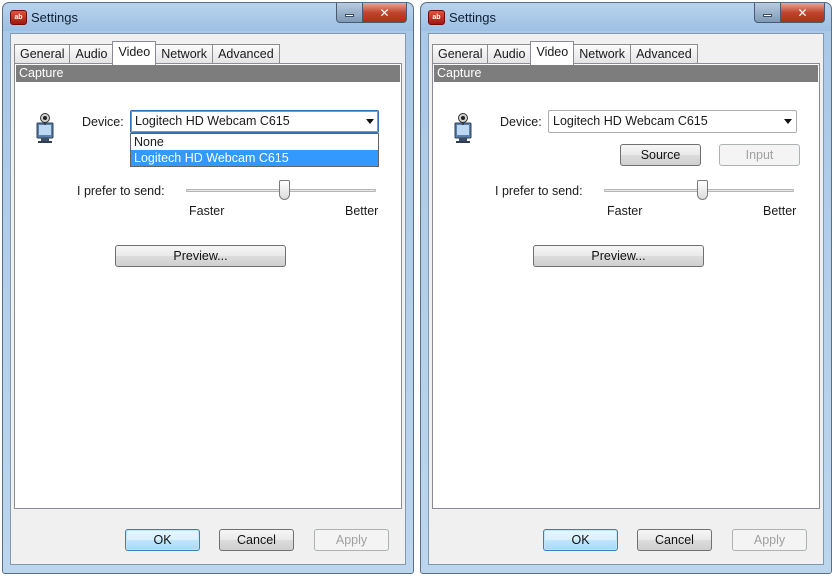 This screenshot has width=834, height=576. I want to click on device-dropdown-list: None Logitech HD Webcam C615, so click(254, 150).